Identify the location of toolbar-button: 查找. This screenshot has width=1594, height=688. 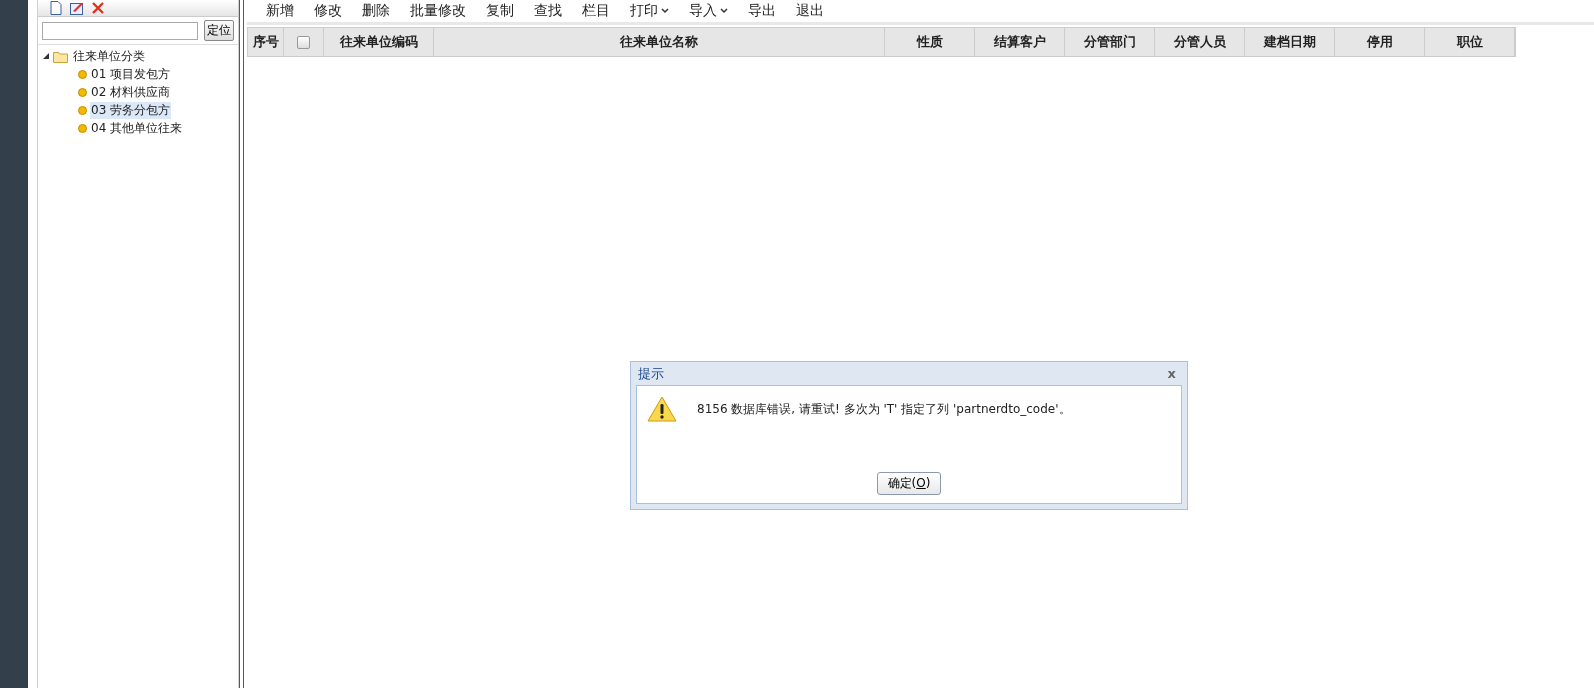
(548, 11).